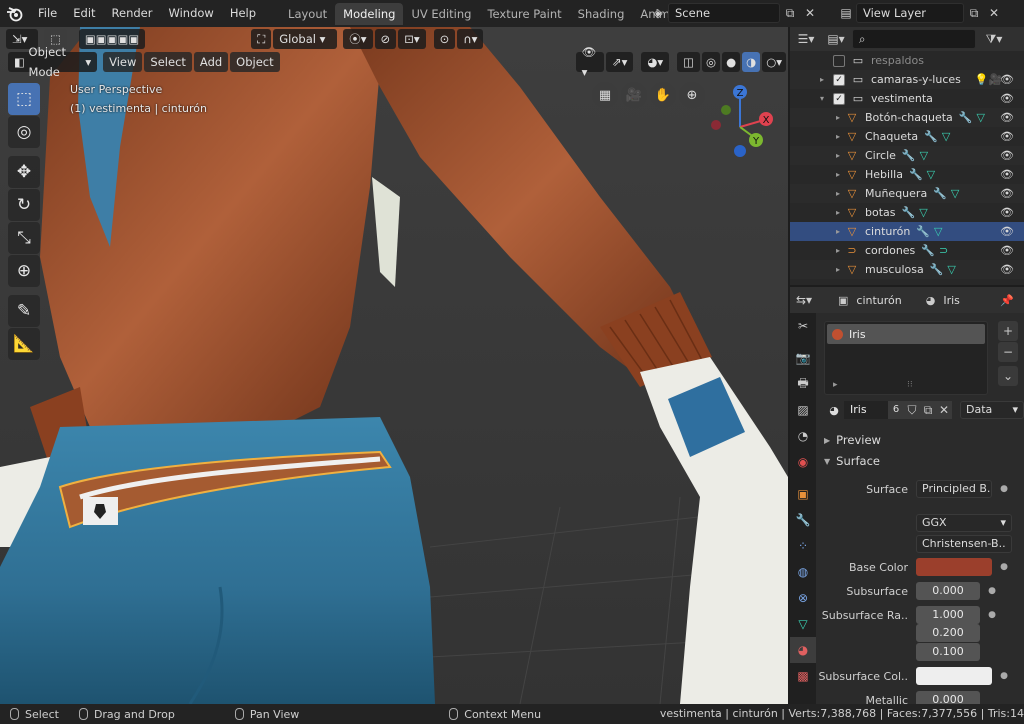 The width and height of the screenshot is (1024, 724). Describe the element at coordinates (84, 13) in the screenshot. I see `menu-edit: Edit` at that location.